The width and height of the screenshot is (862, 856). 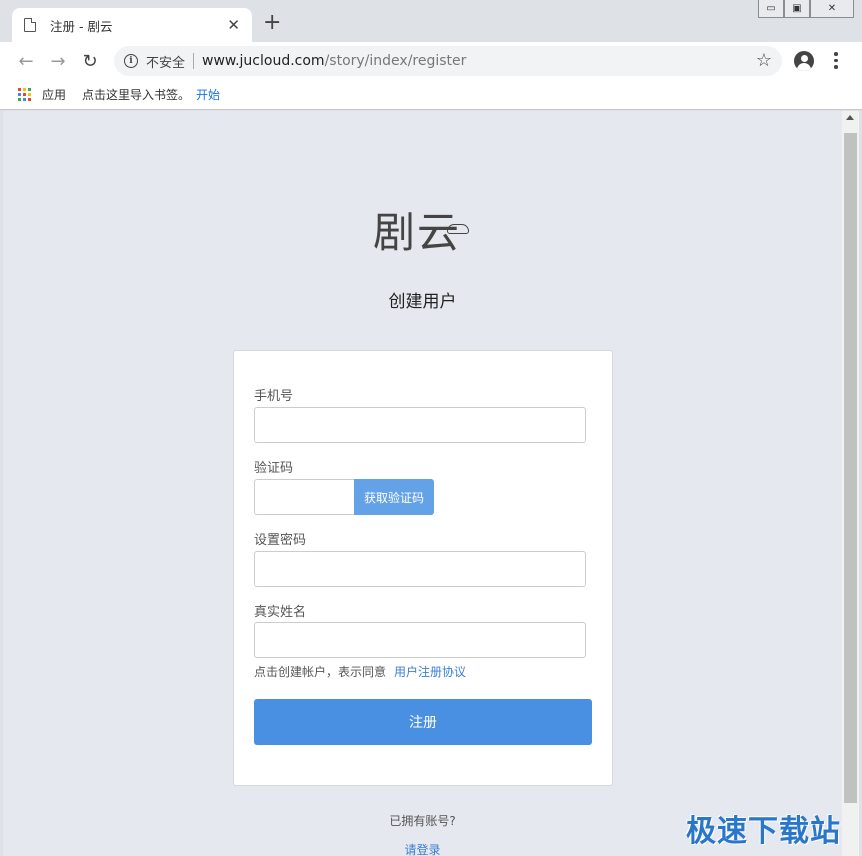 I want to click on window-controls: ▭ ▣ ✕, so click(x=806, y=9).